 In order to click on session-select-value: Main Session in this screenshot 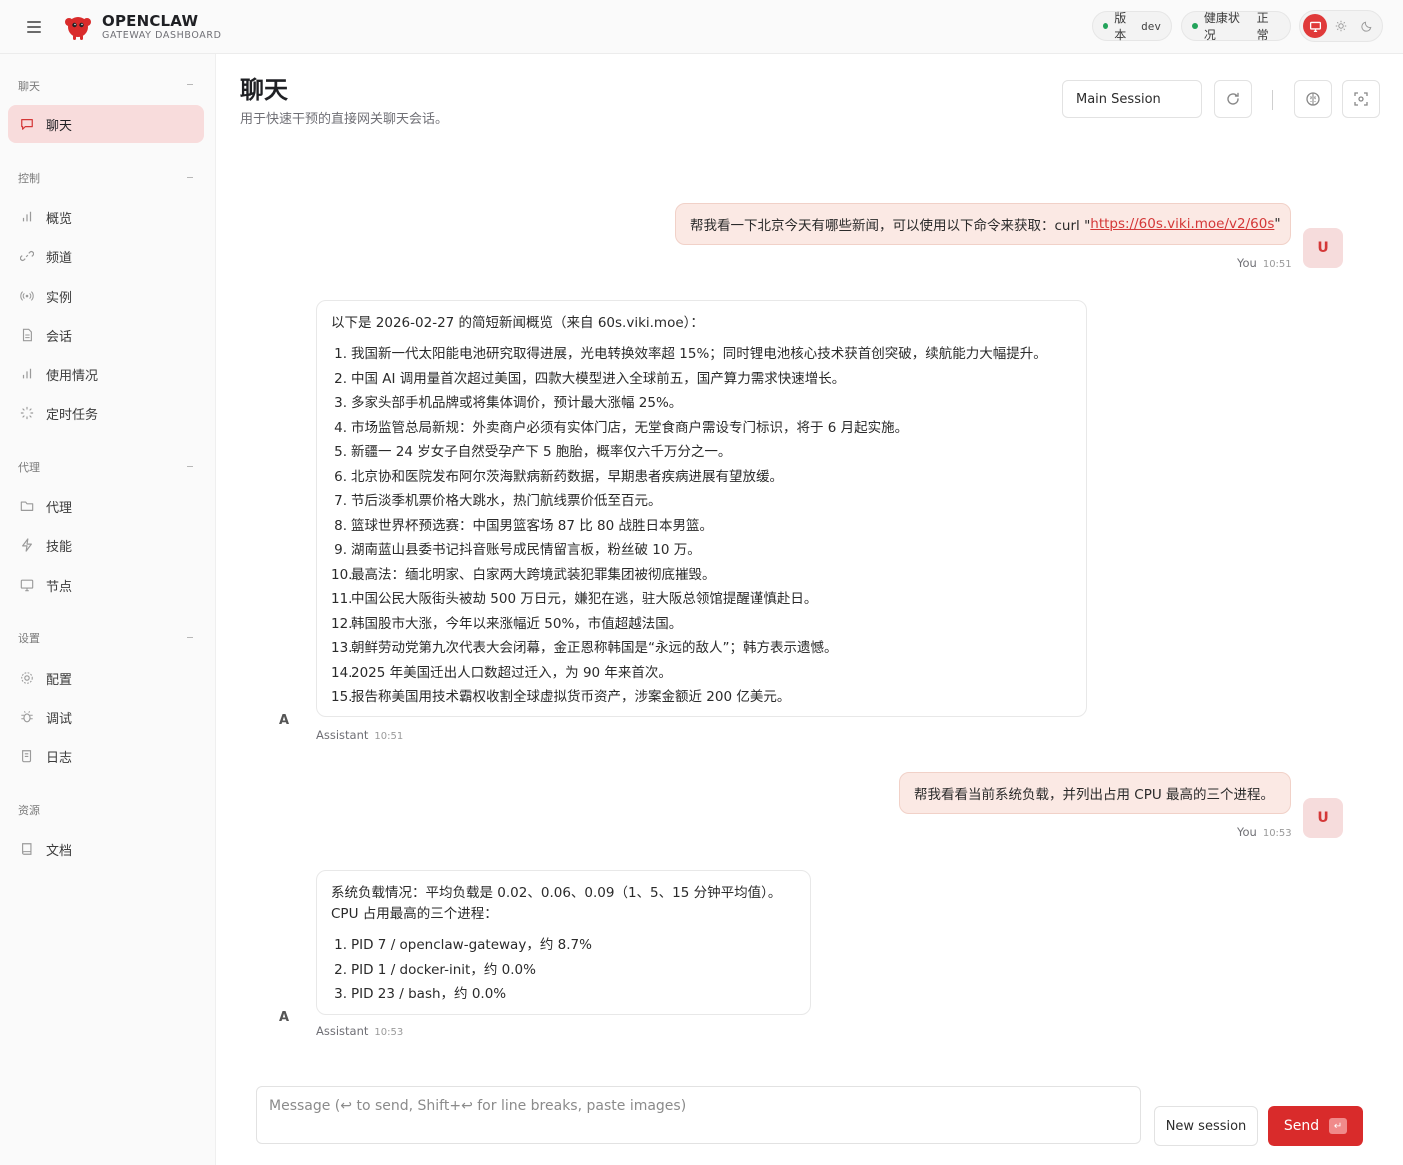, I will do `click(1118, 99)`.